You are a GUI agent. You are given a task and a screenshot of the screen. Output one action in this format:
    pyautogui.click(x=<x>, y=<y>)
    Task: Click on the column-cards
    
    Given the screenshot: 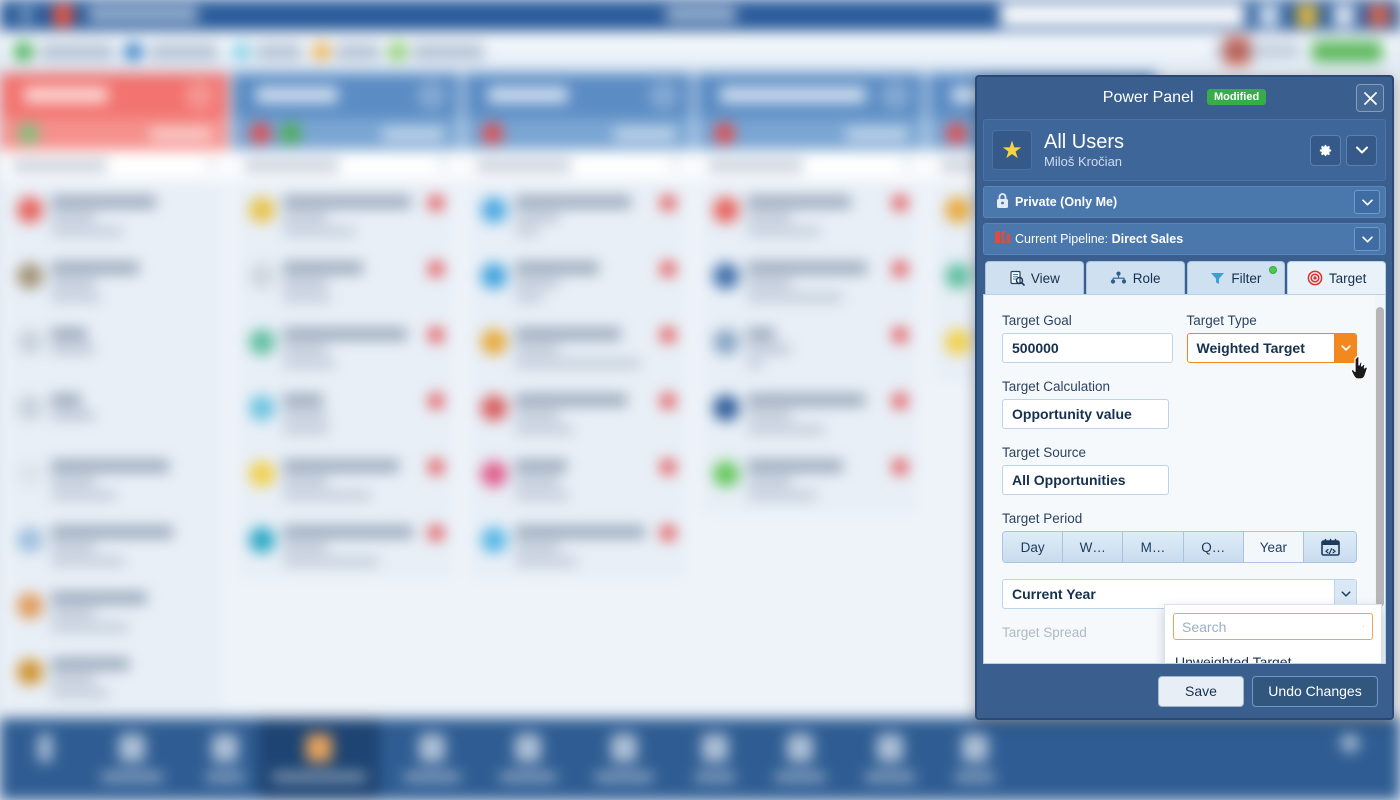 What is the action you would take?
    pyautogui.click(x=346, y=449)
    